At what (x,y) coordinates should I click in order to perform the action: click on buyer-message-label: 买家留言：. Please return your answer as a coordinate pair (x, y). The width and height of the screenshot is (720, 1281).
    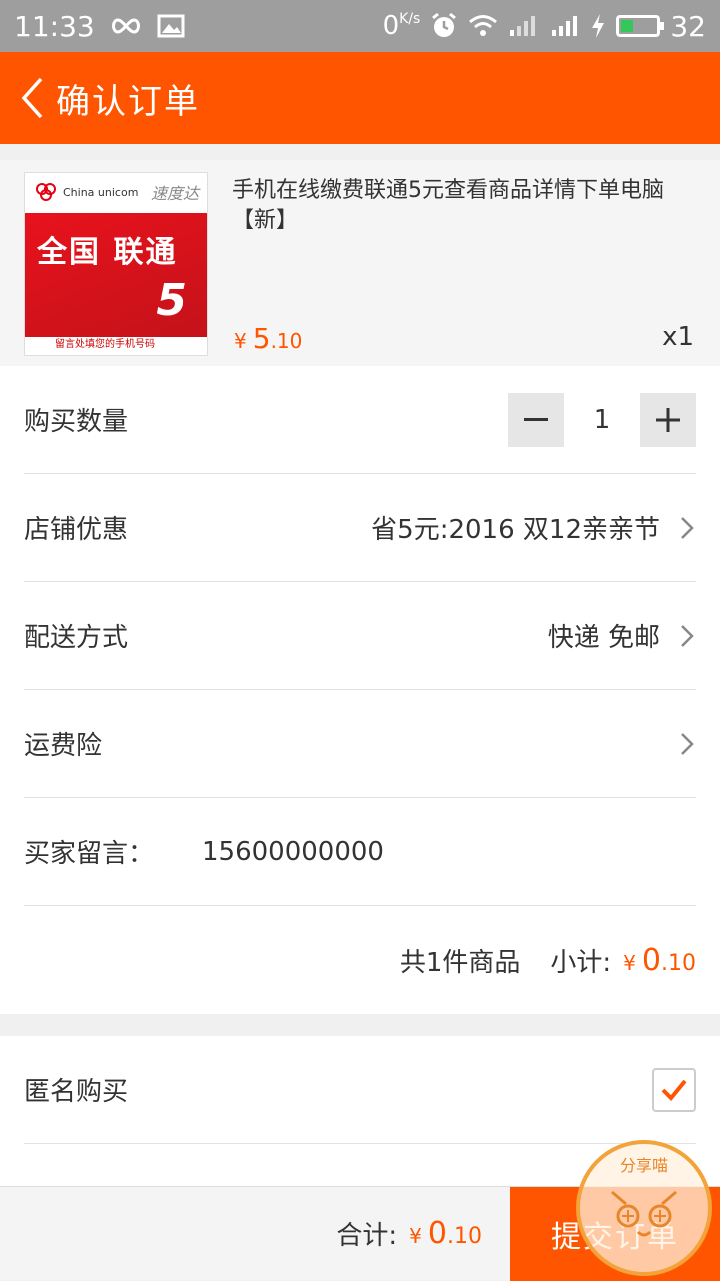
    Looking at the image, I should click on (89, 854).